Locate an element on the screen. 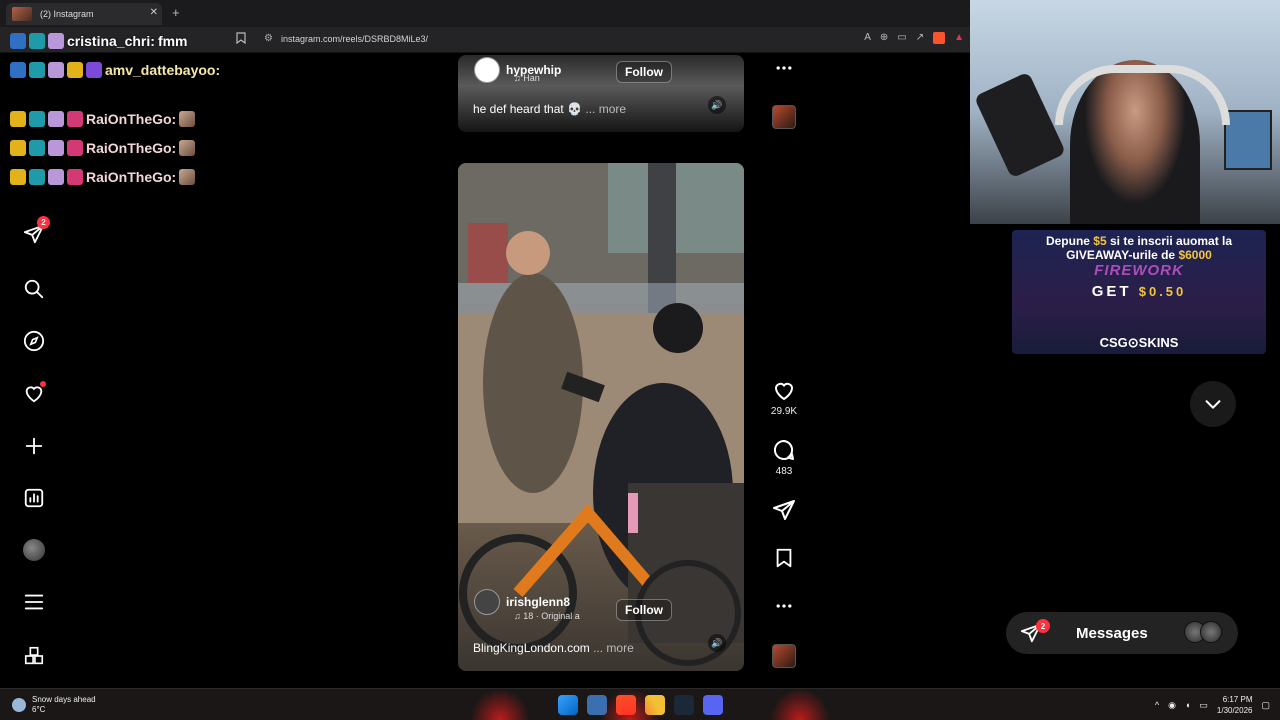 The image size is (1280, 720). url-field: ⚙ instagram.com/reels/DSRBD8MiLe3/ is located at coordinates (346, 38).